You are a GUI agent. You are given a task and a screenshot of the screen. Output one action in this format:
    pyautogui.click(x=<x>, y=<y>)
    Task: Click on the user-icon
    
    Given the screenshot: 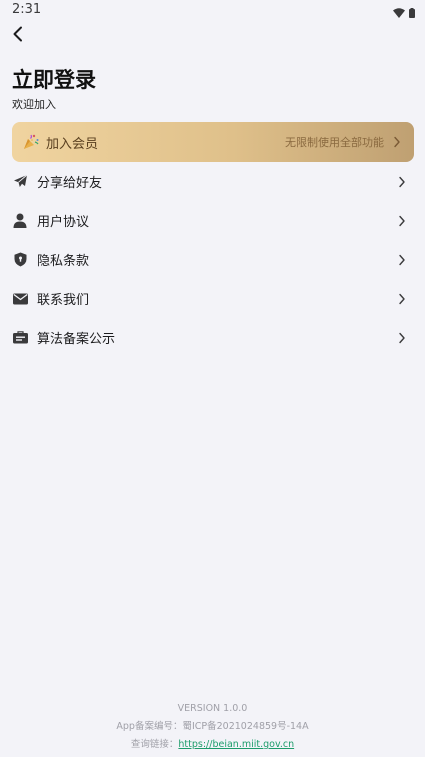 What is the action you would take?
    pyautogui.click(x=20, y=221)
    